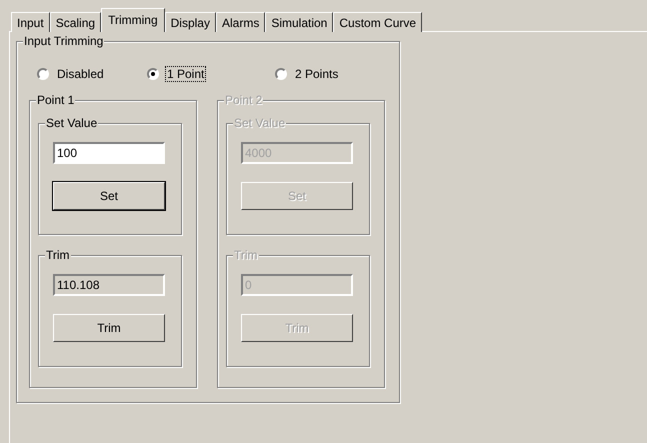 Image resolution: width=647 pixels, height=443 pixels. I want to click on set-value-button: Set, so click(109, 196).